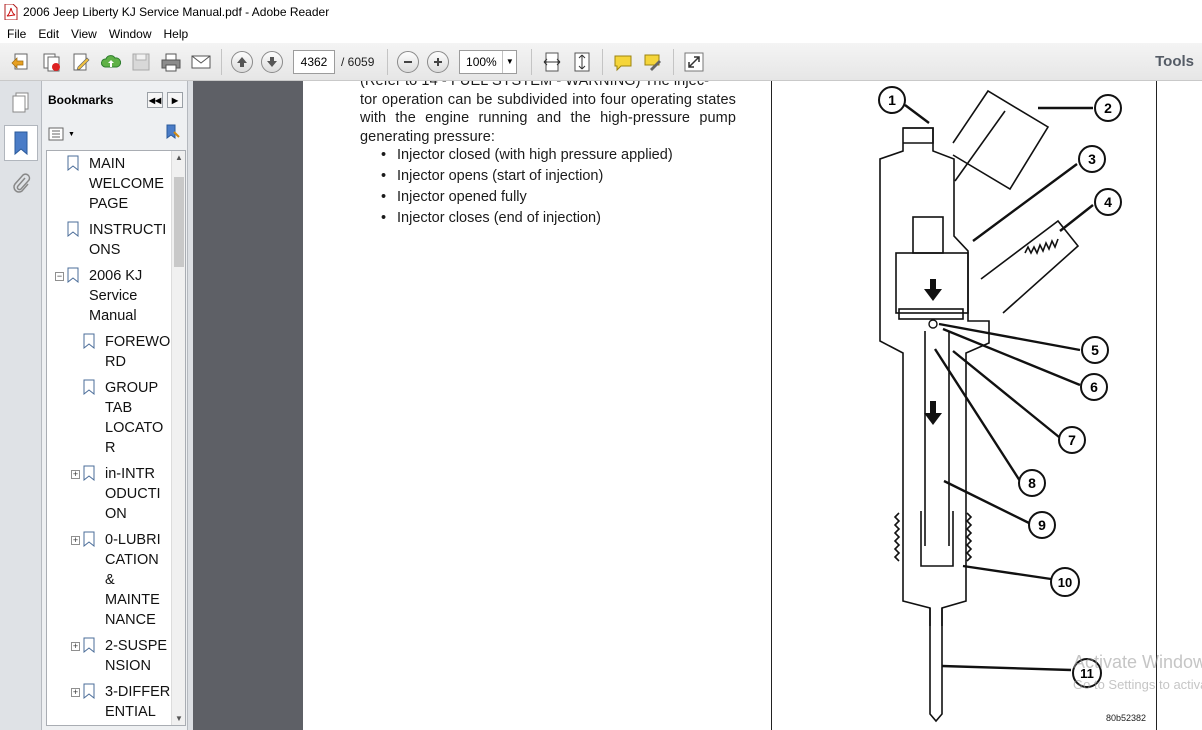 Image resolution: width=1202 pixels, height=730 pixels. I want to click on collapse-panel-button: ◀◀, so click(155, 100).